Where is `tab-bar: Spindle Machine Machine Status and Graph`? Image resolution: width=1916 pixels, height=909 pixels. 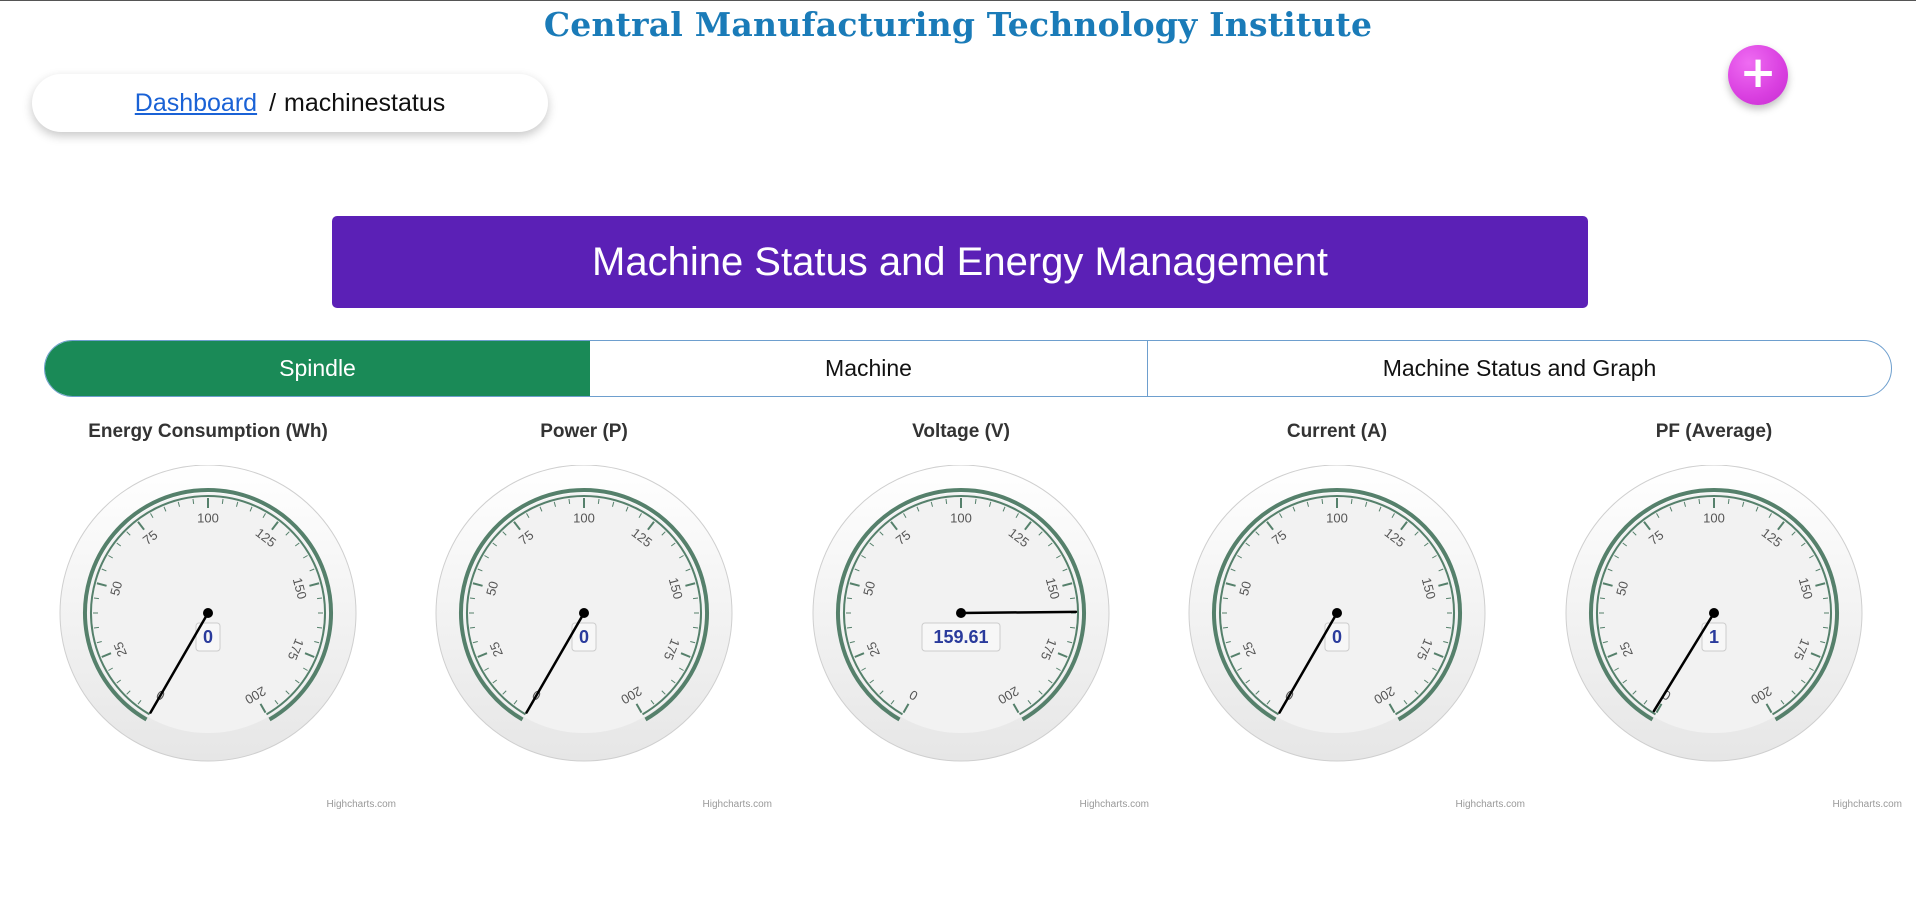 tab-bar: Spindle Machine Machine Status and Graph is located at coordinates (968, 368).